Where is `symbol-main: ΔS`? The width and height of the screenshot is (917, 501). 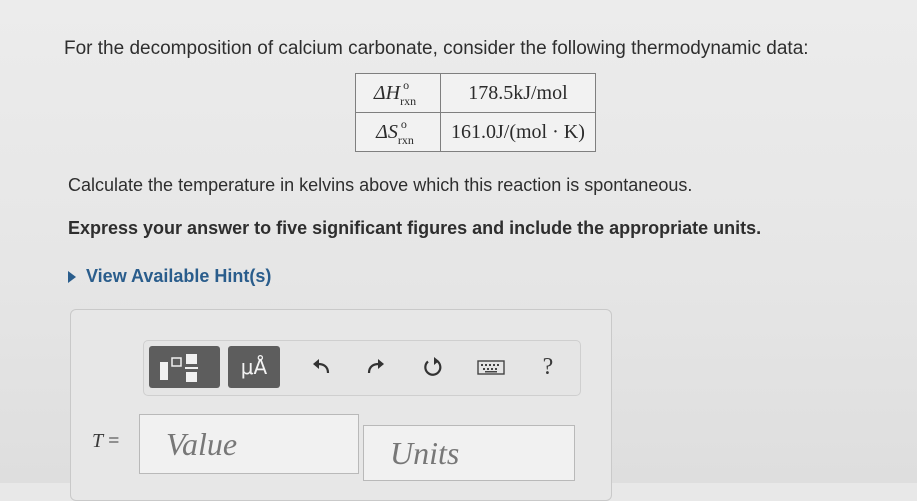 symbol-main: ΔS is located at coordinates (387, 131).